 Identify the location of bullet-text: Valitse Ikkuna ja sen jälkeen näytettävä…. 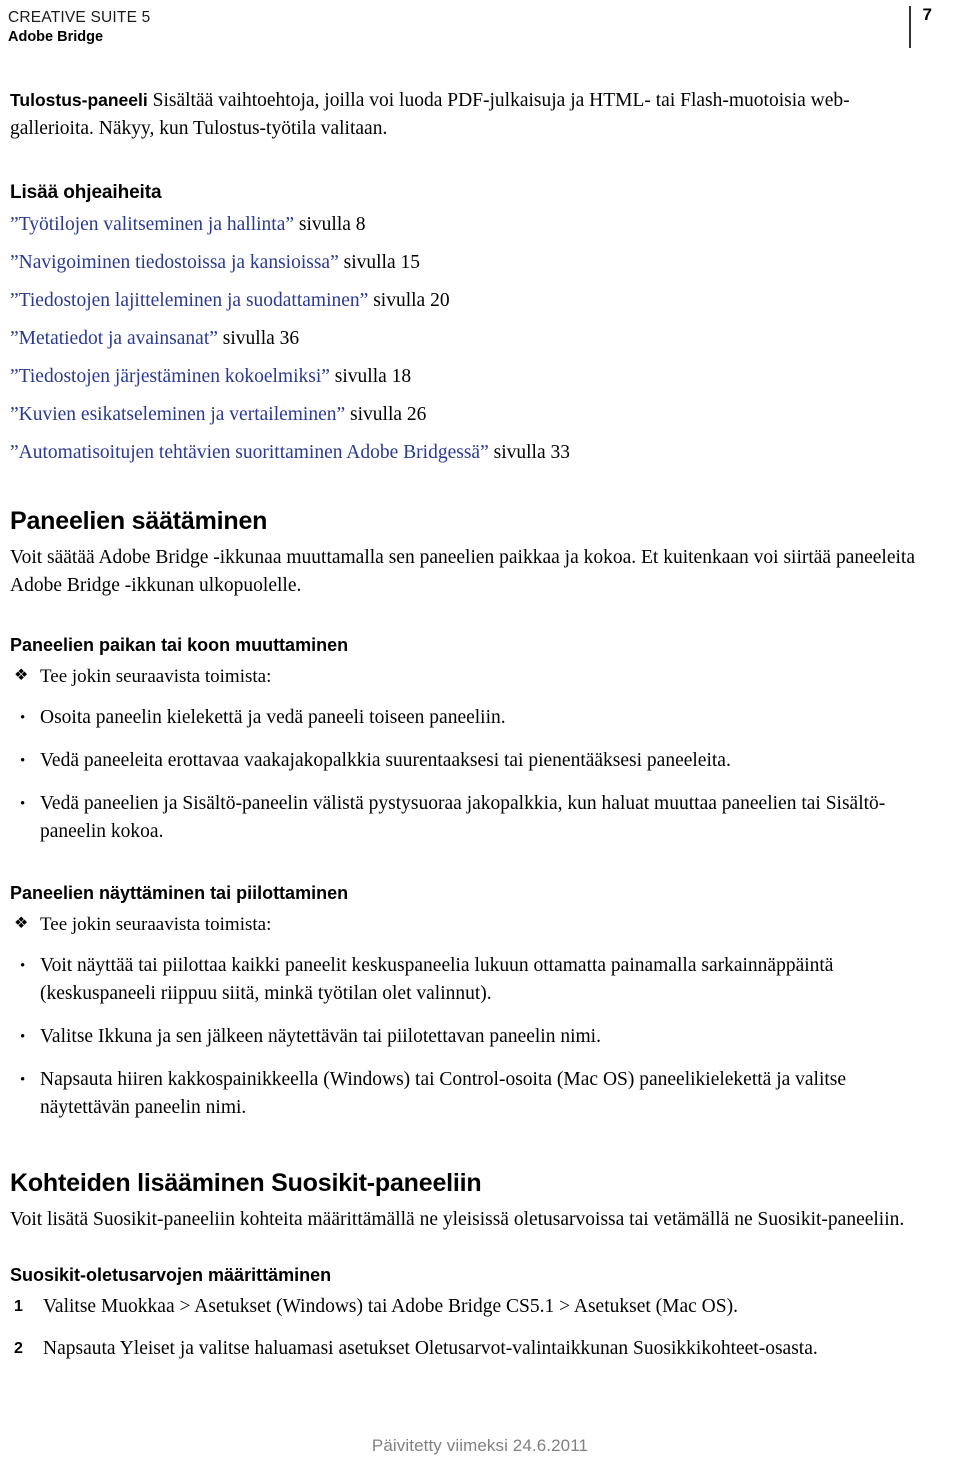
(320, 1036).